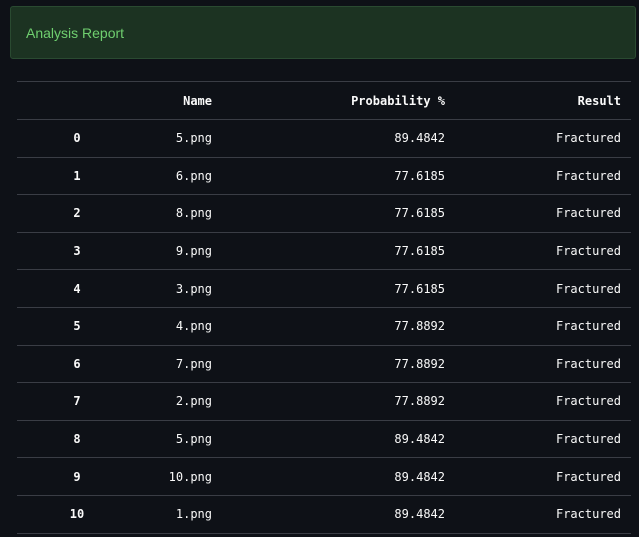  What do you see at coordinates (338, 101) in the screenshot?
I see `column-header-probability: Probability %` at bounding box center [338, 101].